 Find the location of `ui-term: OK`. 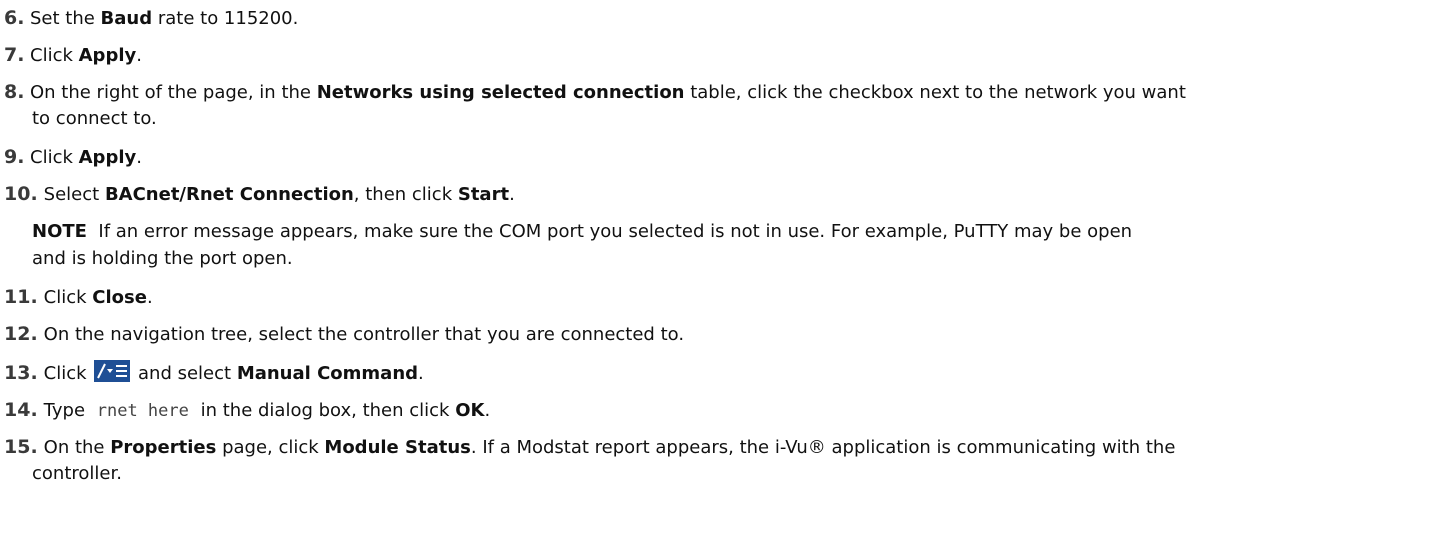

ui-term: OK is located at coordinates (470, 410).